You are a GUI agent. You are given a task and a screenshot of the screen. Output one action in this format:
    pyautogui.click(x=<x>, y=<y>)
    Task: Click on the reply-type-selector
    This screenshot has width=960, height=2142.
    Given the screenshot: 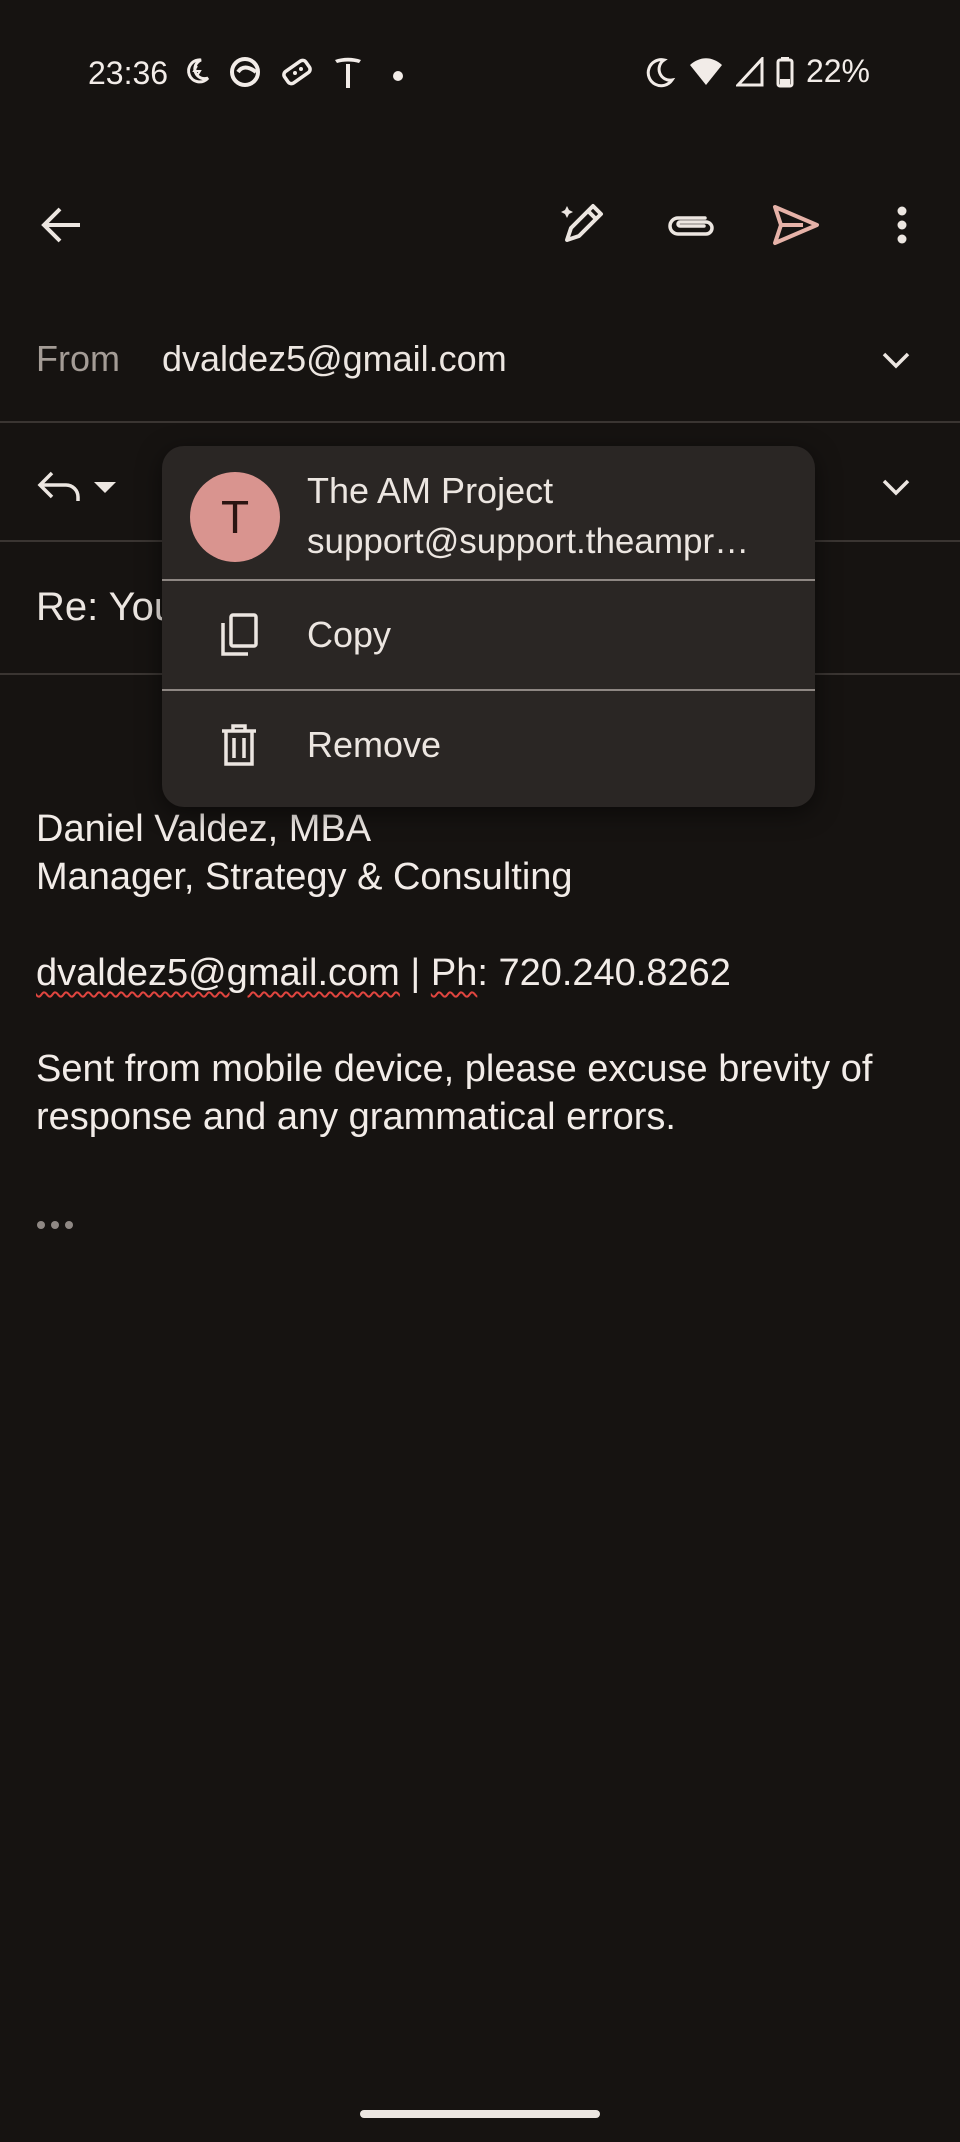 What is the action you would take?
    pyautogui.click(x=86, y=487)
    